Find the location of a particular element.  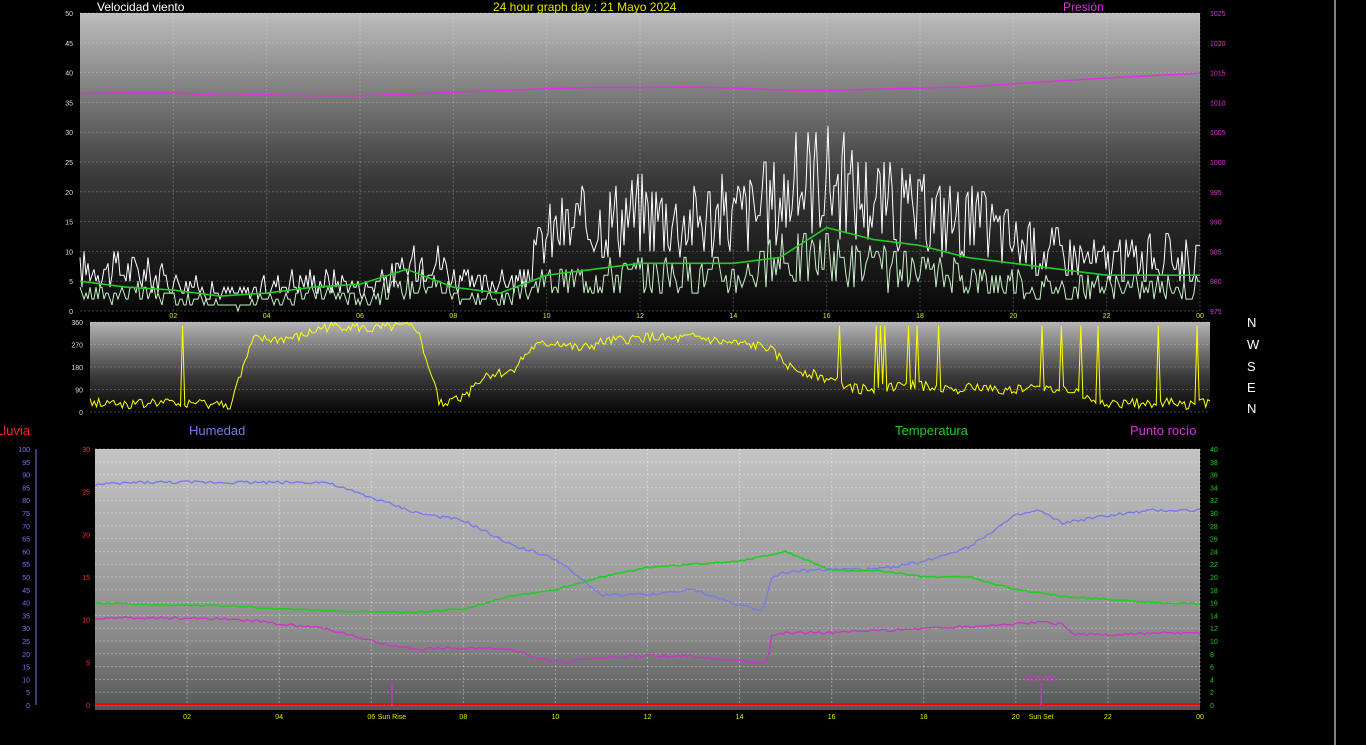

pressure-y-tick: 1000 is located at coordinates (1218, 163).